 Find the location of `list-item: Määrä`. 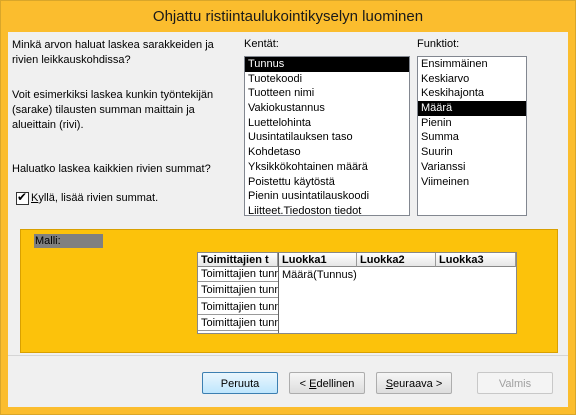

list-item: Määrä is located at coordinates (472, 108).